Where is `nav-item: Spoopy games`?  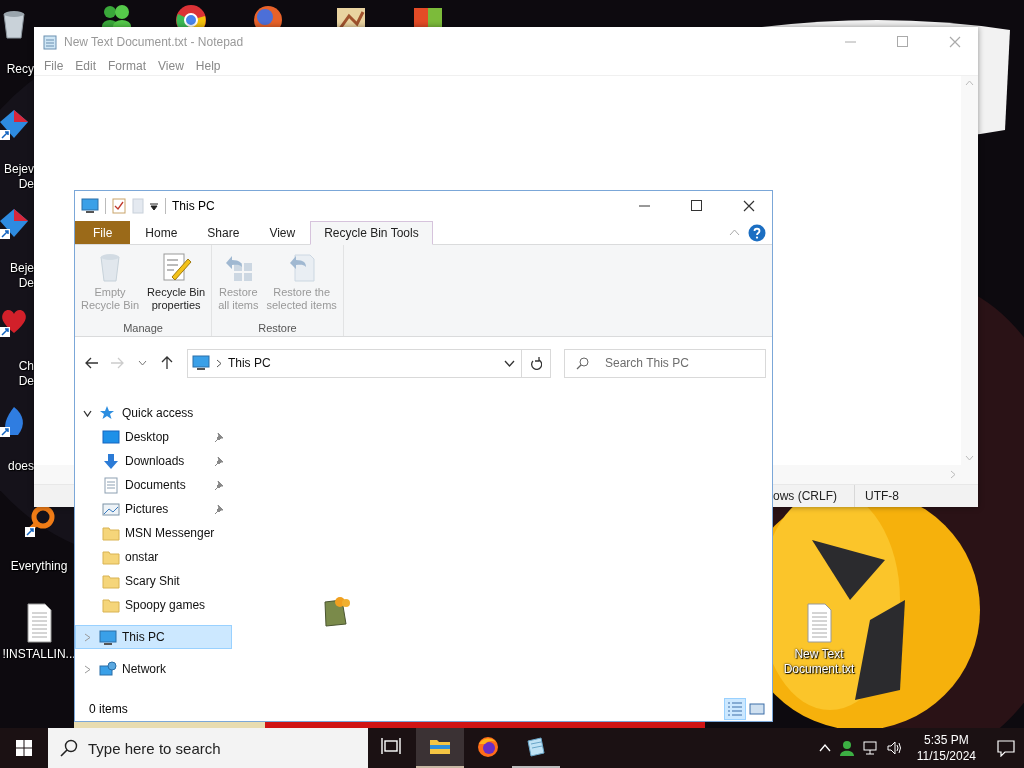
nav-item: Spoopy games is located at coordinates (153, 605).